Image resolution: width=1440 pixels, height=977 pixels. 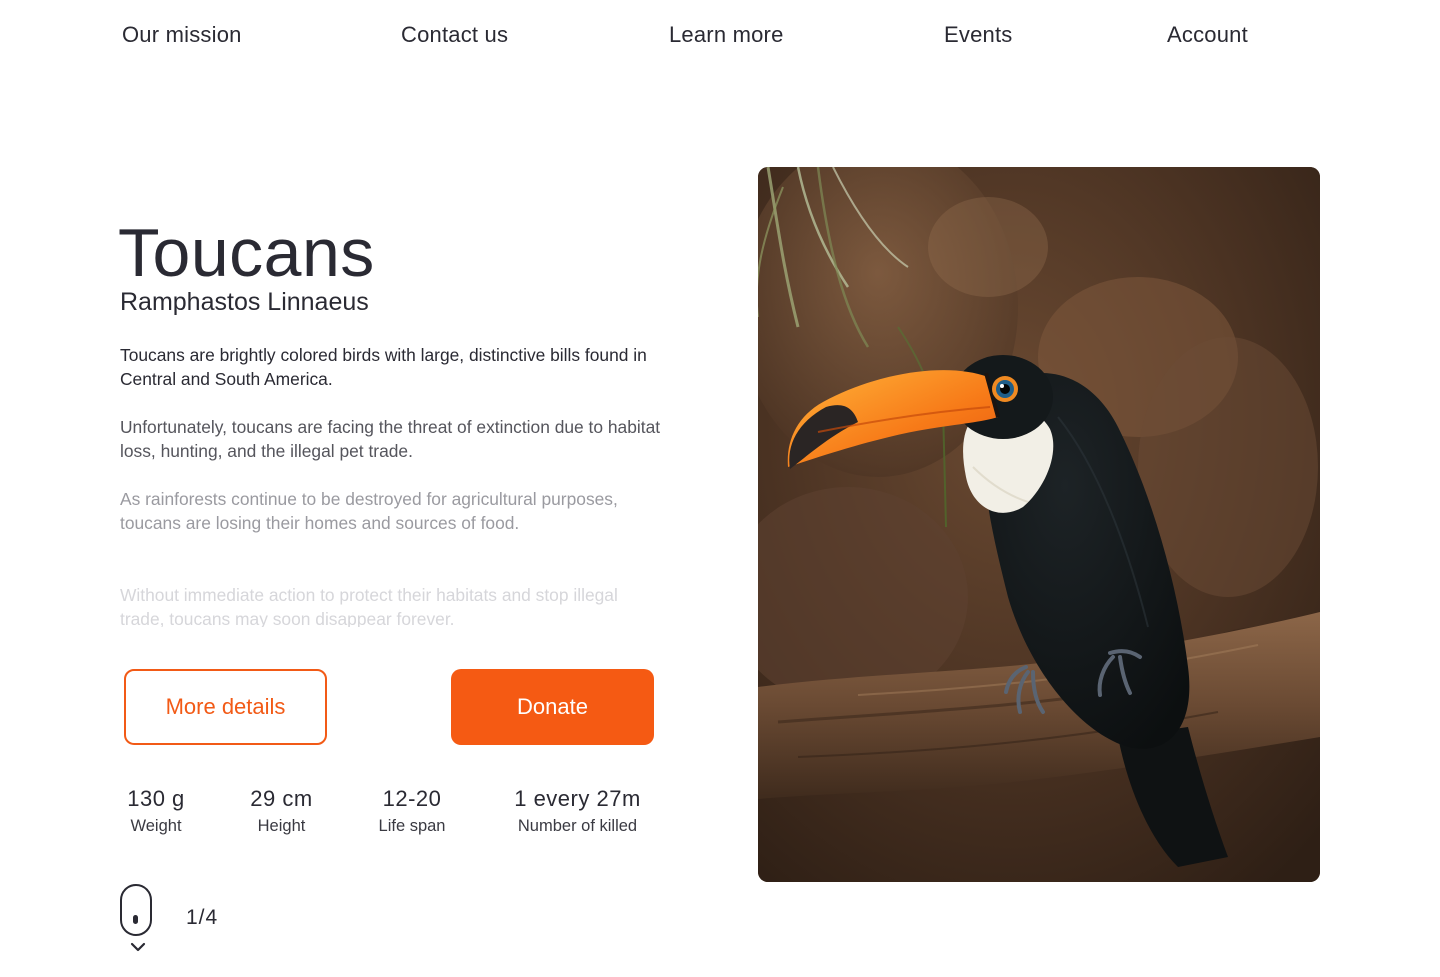 What do you see at coordinates (281, 798) in the screenshot?
I see `stat-value: 29 cm` at bounding box center [281, 798].